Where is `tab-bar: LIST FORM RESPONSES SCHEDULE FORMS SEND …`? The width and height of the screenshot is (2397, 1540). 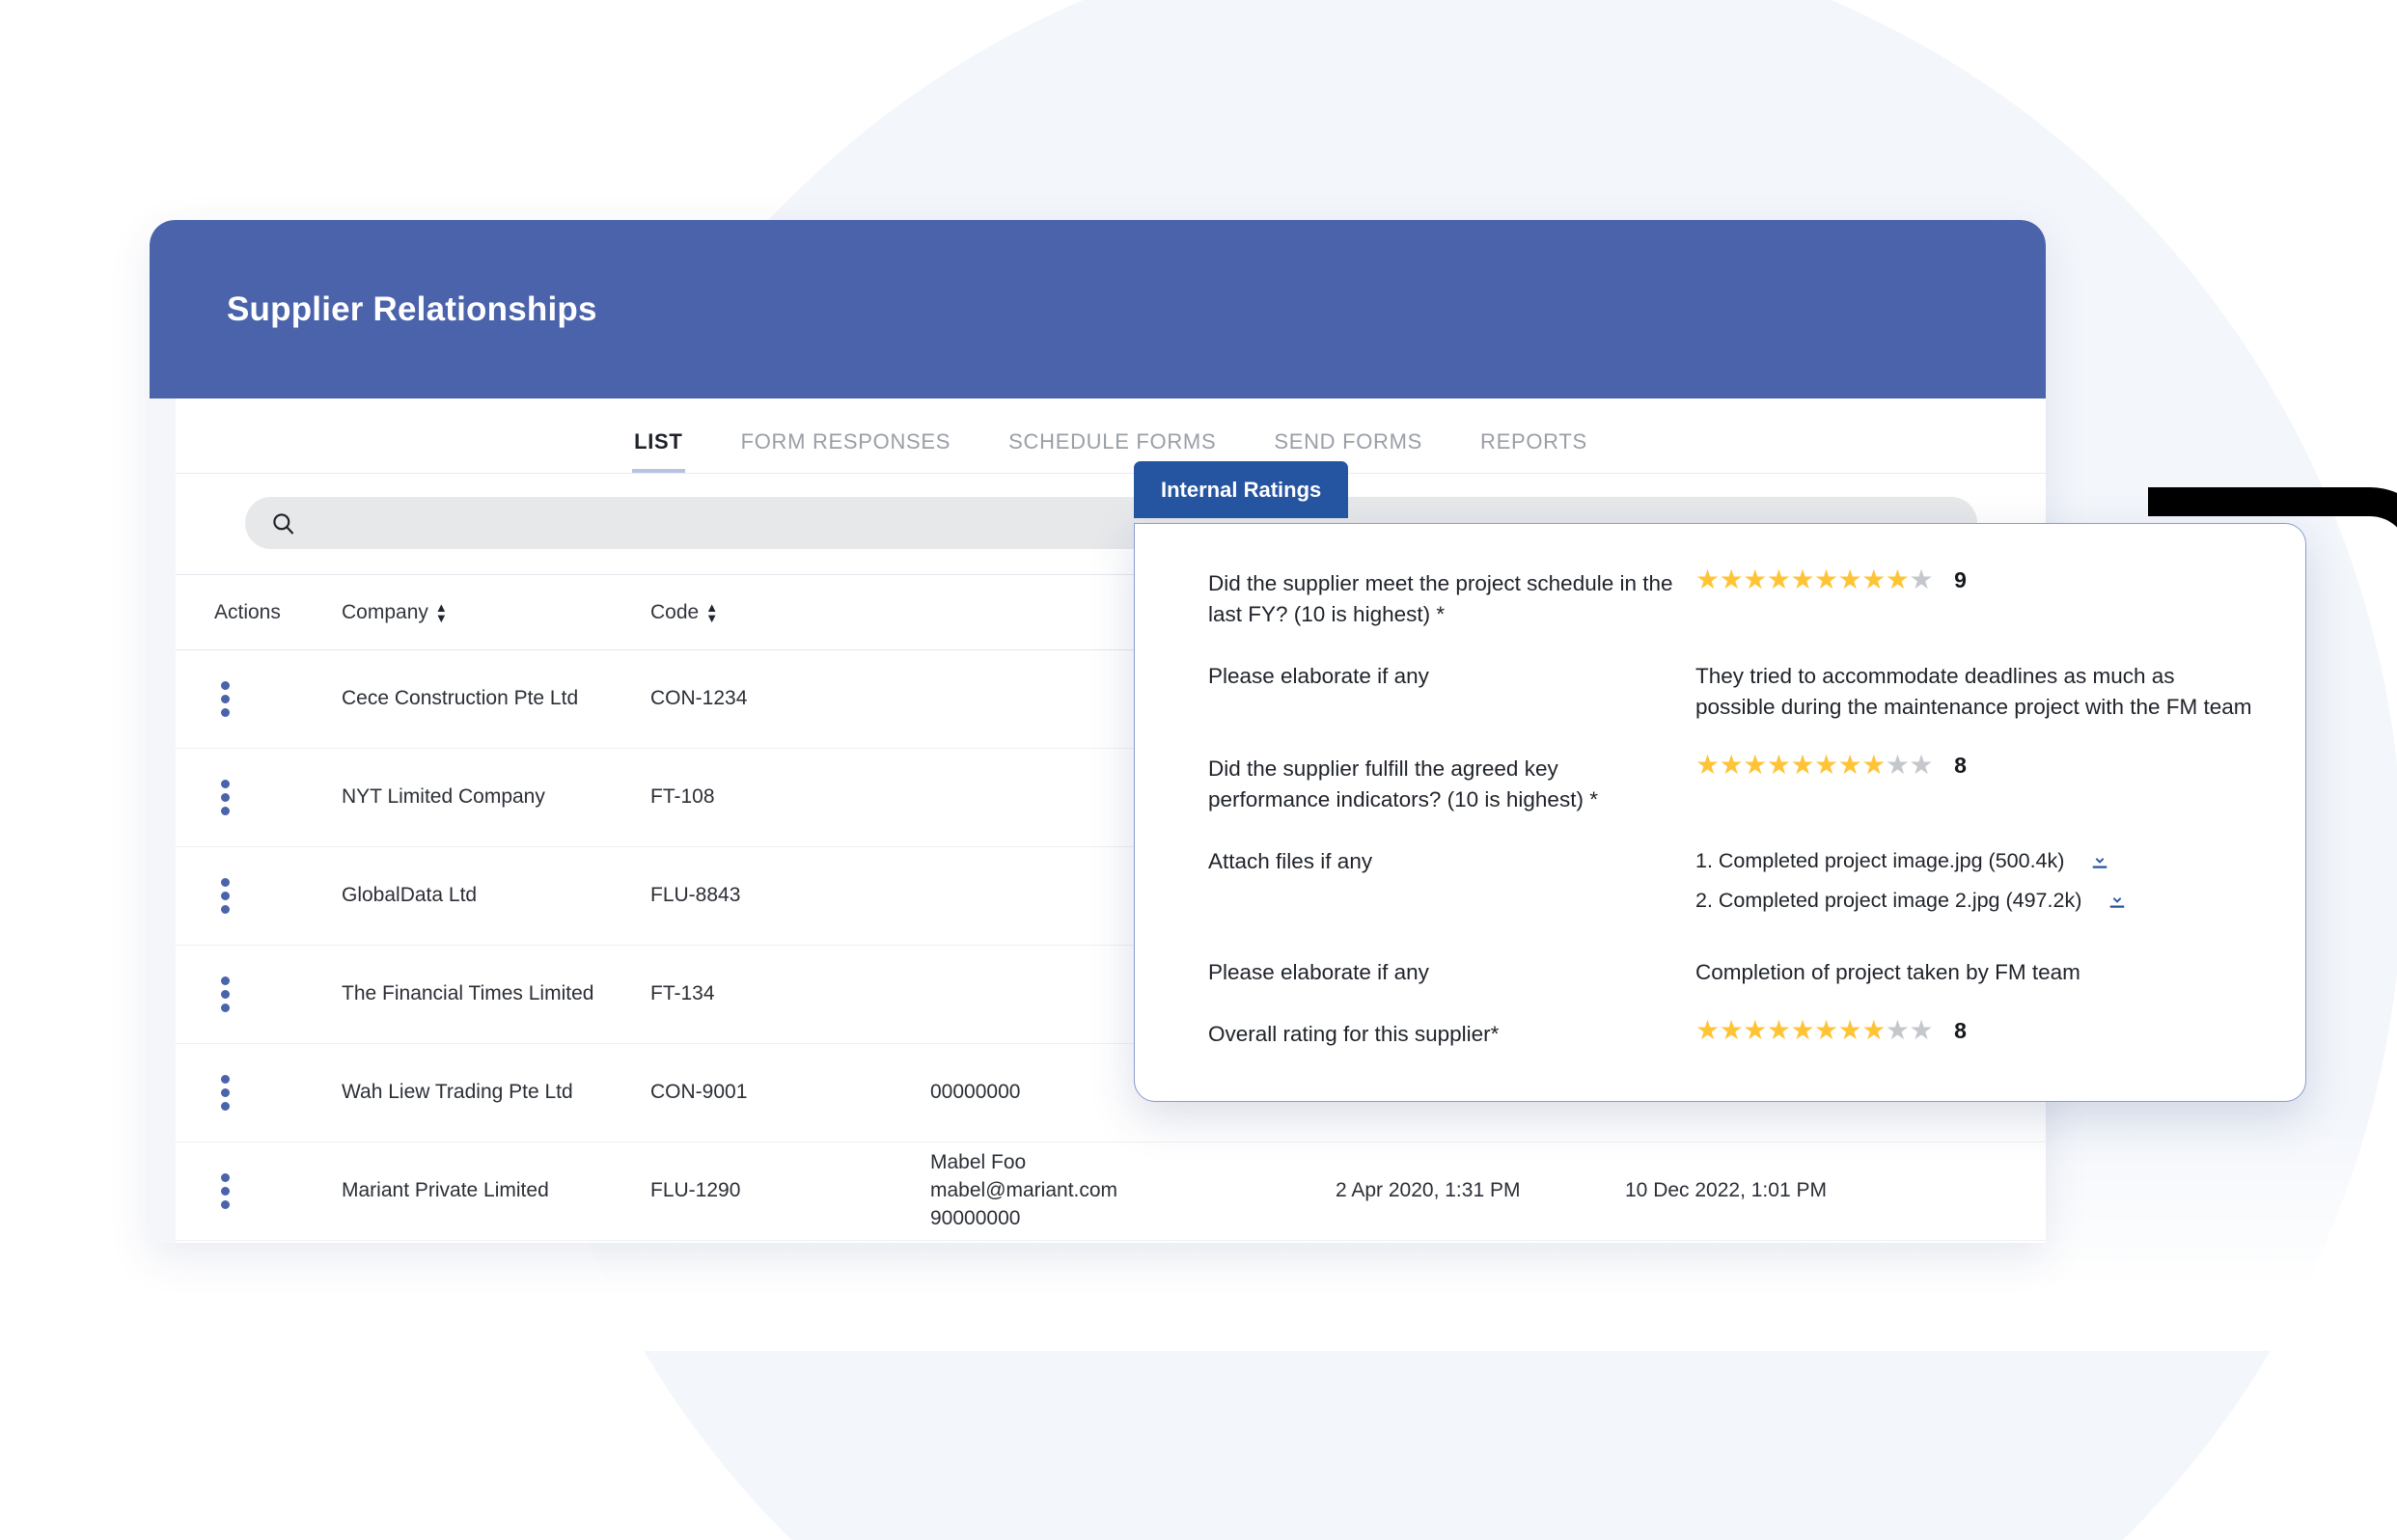 tab-bar: LIST FORM RESPONSES SCHEDULE FORMS SEND … is located at coordinates (1111, 436).